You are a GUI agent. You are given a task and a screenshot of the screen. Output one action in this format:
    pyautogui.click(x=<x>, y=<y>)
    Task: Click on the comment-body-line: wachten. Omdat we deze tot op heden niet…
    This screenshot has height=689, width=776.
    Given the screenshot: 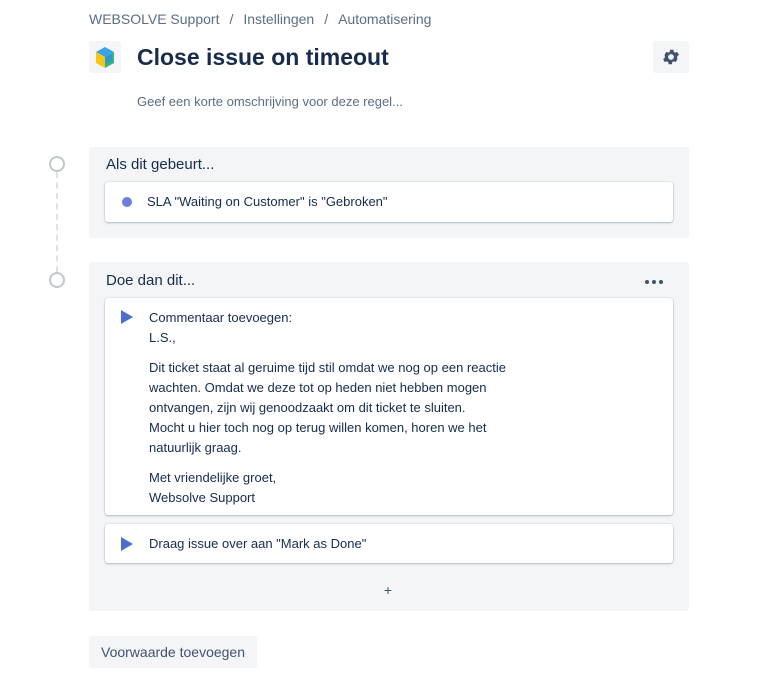 What is the action you would take?
    pyautogui.click(x=318, y=387)
    